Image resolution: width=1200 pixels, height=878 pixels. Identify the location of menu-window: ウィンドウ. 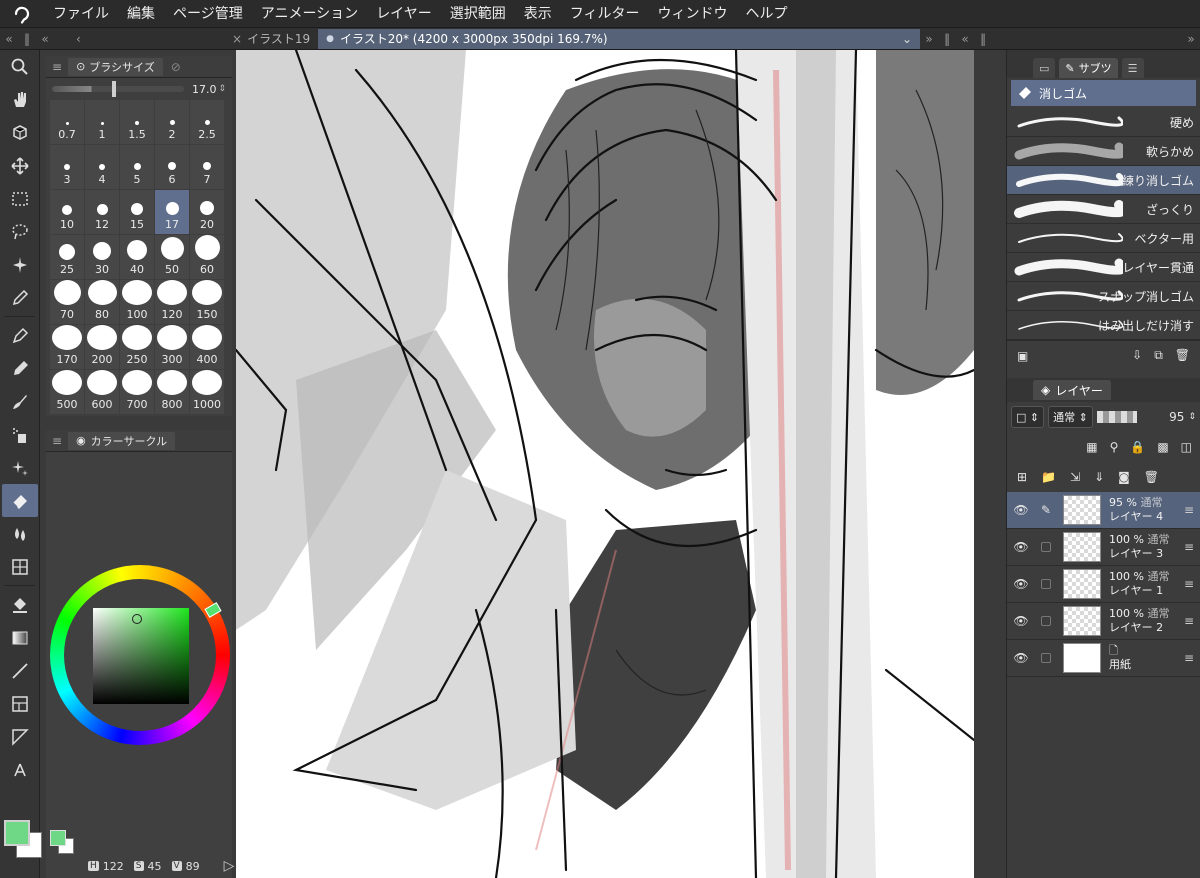
(693, 14).